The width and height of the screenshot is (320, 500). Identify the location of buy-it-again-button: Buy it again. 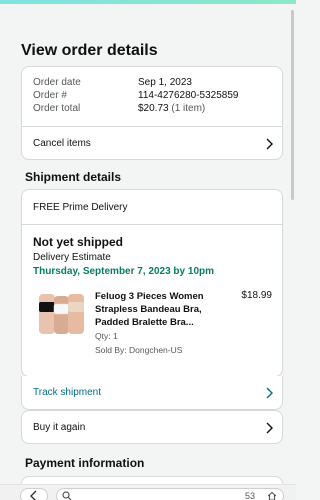
(152, 427).